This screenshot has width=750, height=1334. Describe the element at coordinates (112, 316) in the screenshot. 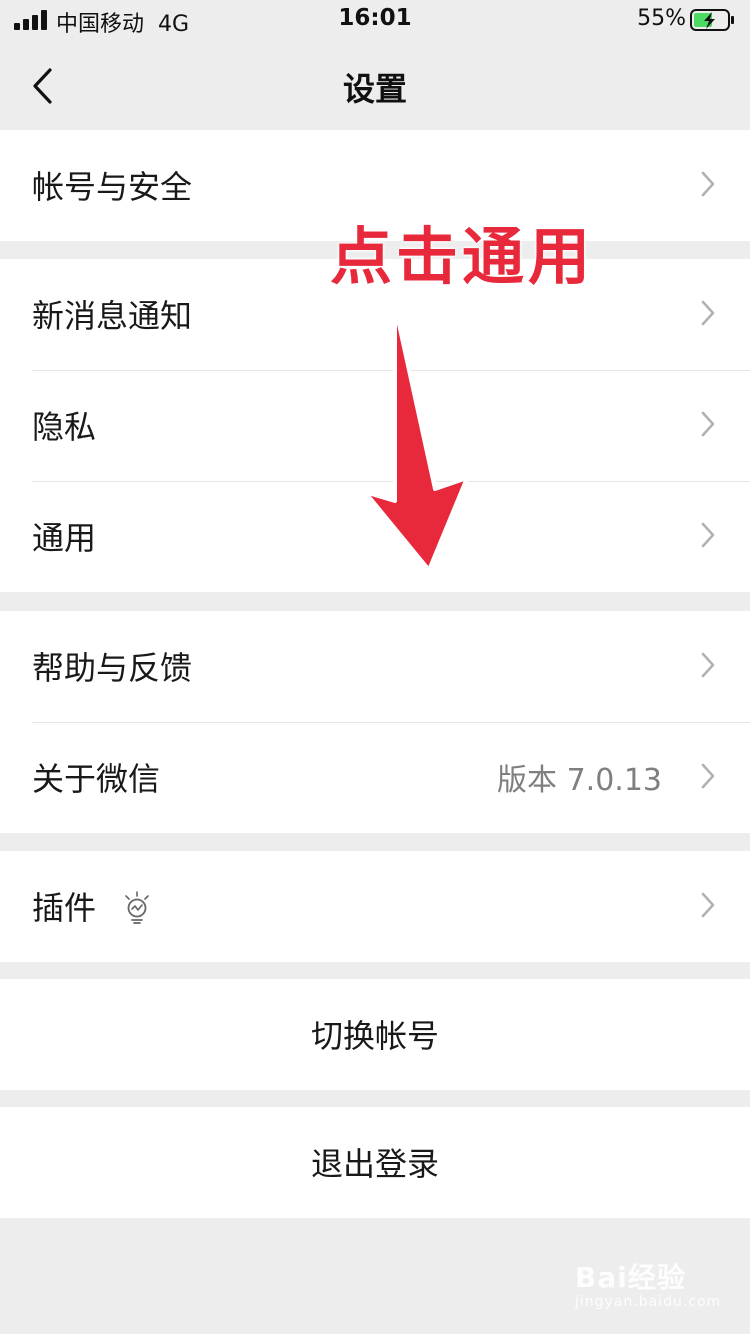

I see `setting-item-label: 新消息通知` at that location.